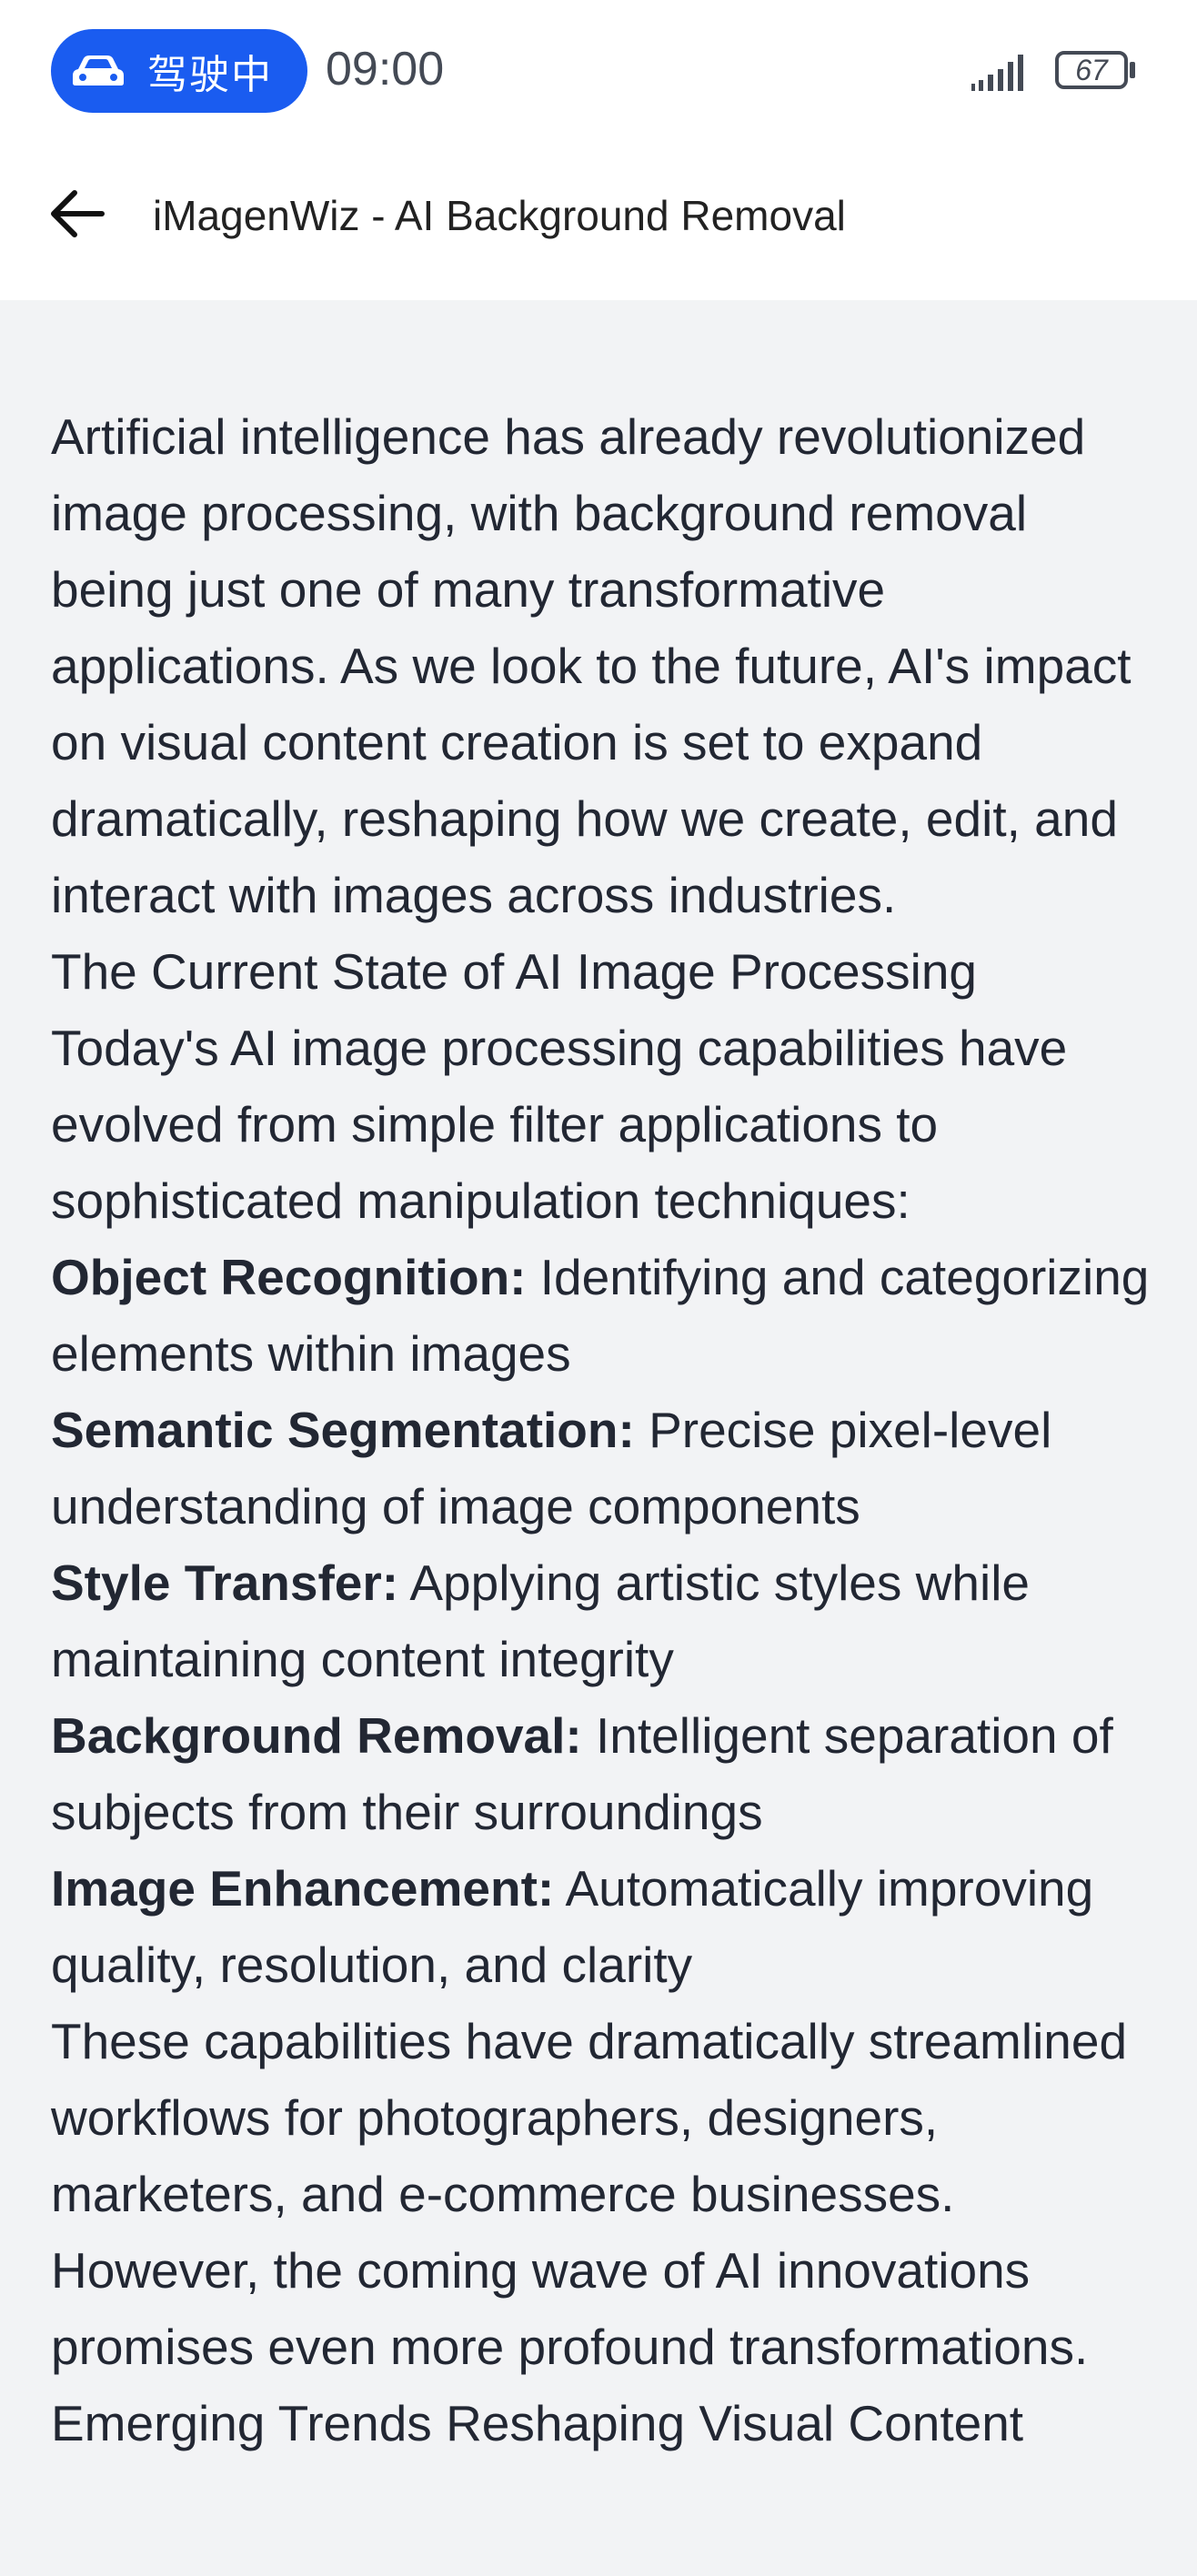  Describe the element at coordinates (303, 1888) in the screenshot. I see `capability-term: Image Enhancement:` at that location.